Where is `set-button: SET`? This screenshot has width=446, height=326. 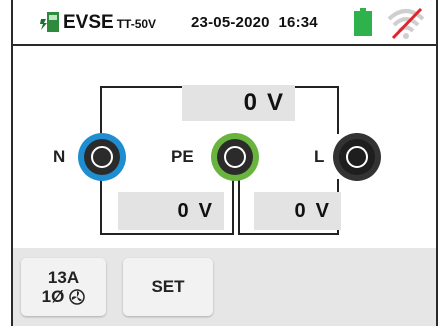 set-button: SET is located at coordinates (168, 287).